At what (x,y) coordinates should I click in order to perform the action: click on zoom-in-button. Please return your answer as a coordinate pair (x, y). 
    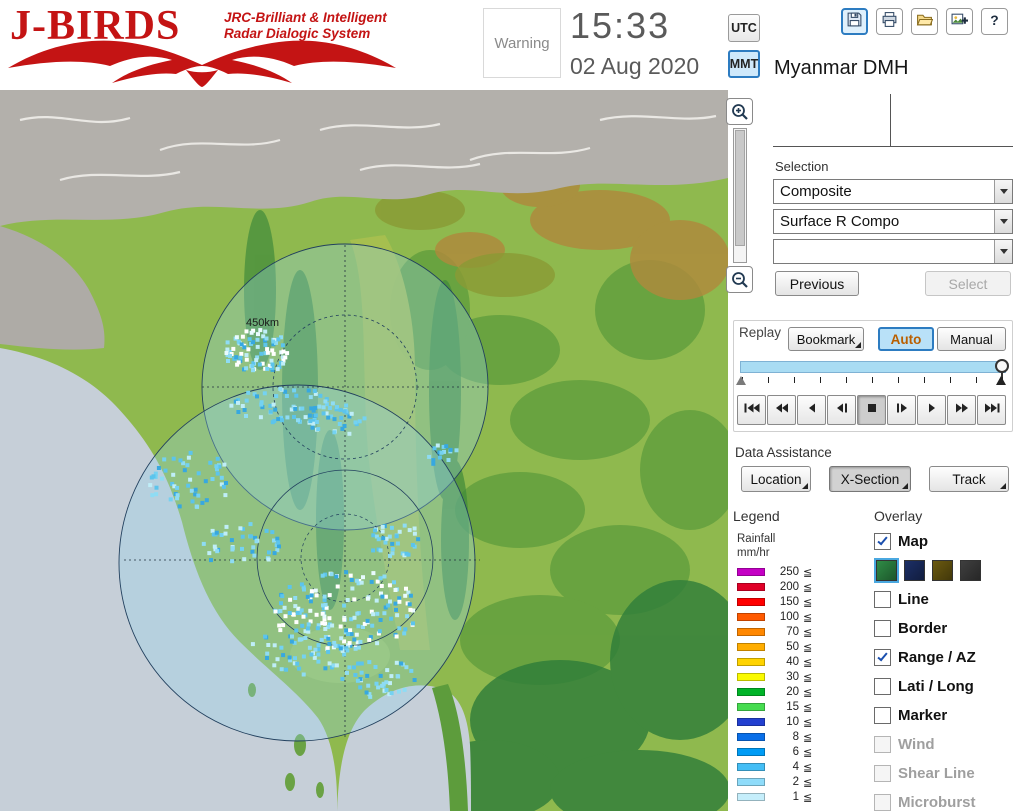
    Looking at the image, I should click on (739, 111).